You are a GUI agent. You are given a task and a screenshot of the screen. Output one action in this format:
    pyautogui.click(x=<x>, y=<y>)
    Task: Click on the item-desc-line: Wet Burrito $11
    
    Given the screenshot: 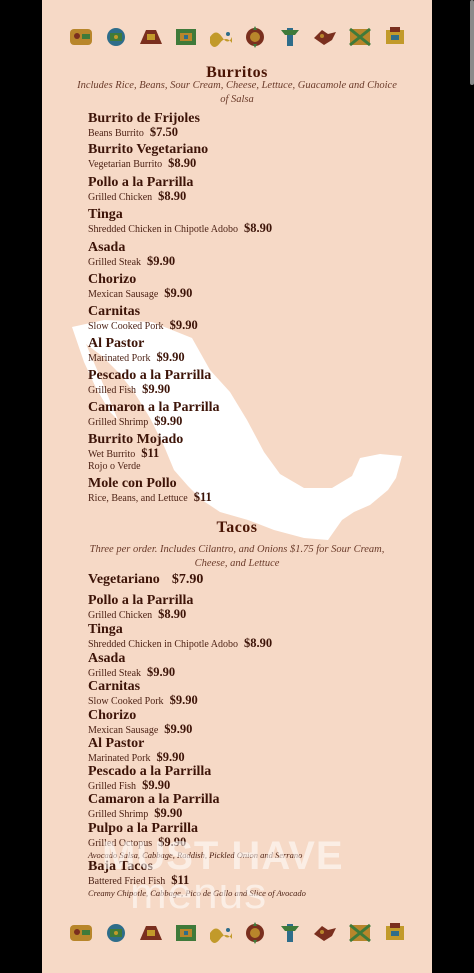 What is the action you would take?
    pyautogui.click(x=248, y=454)
    